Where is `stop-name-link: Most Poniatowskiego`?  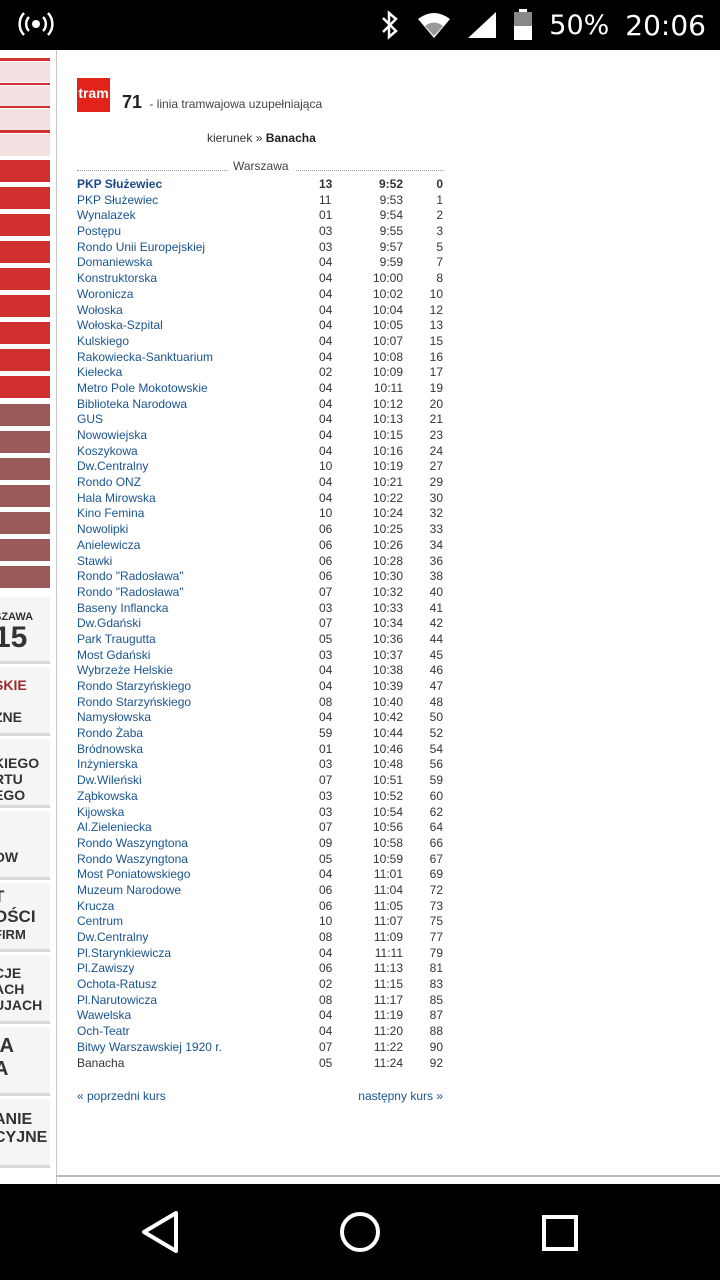 stop-name-link: Most Poniatowskiego is located at coordinates (133, 875).